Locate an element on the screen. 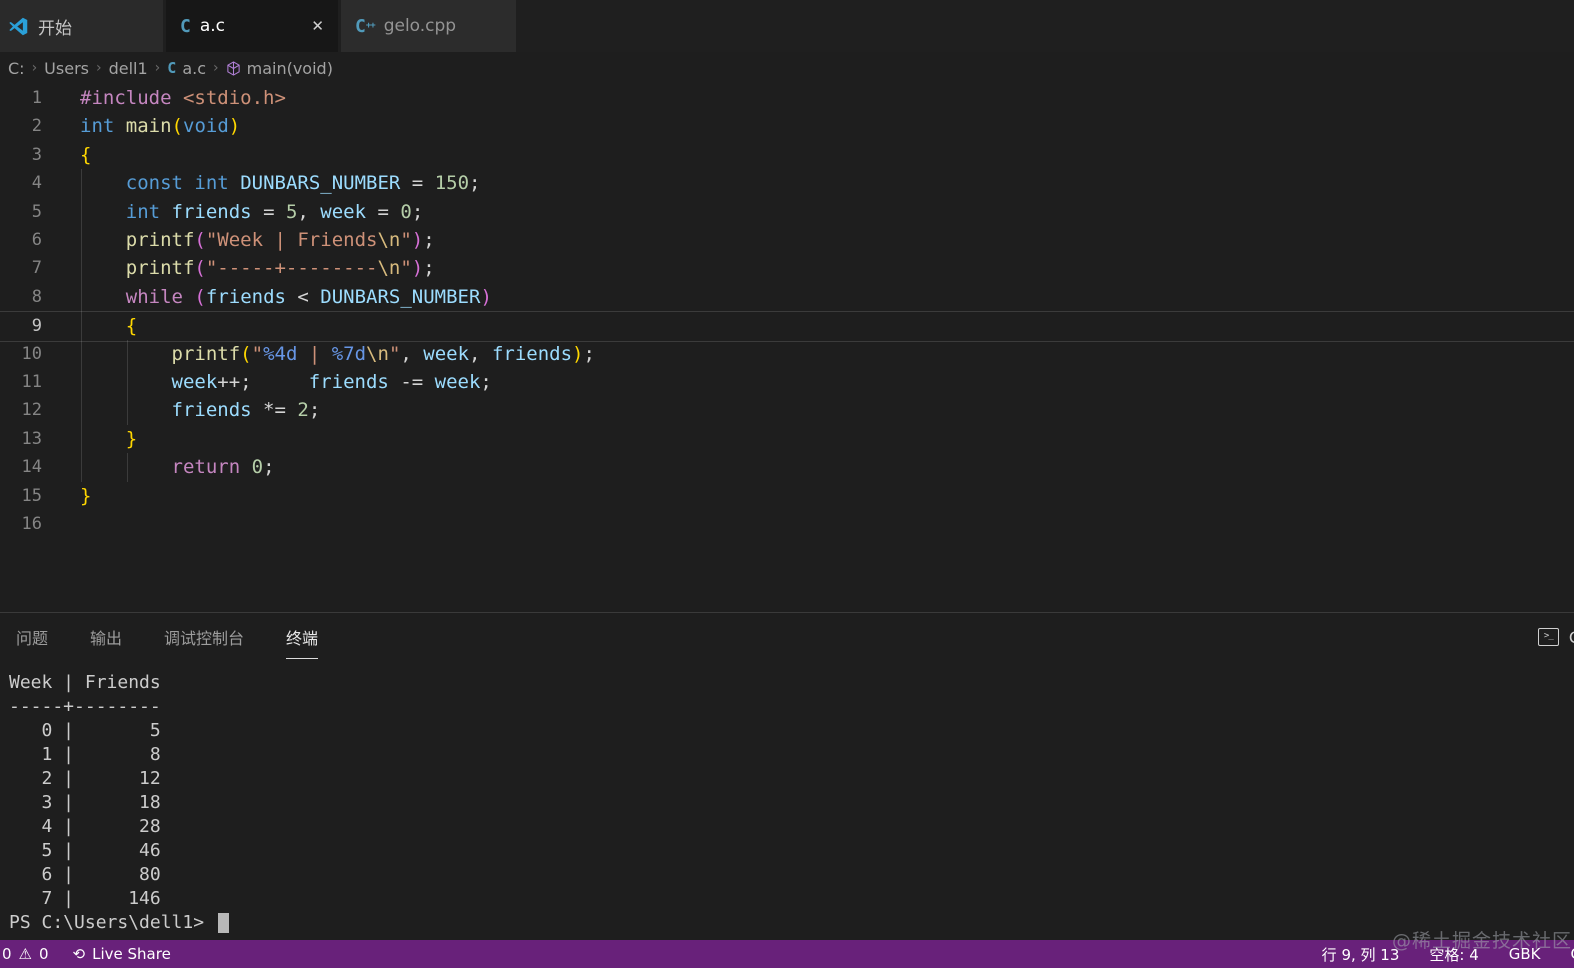 The height and width of the screenshot is (968, 1574). code-line: 8 while (friends < DUNBARS_NUMBER) is located at coordinates (787, 297).